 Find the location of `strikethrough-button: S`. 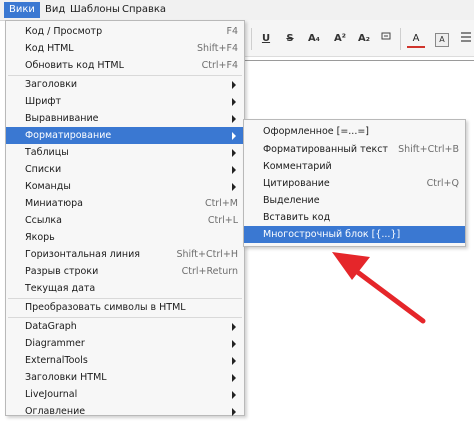

strikethrough-button: S is located at coordinates (290, 39).